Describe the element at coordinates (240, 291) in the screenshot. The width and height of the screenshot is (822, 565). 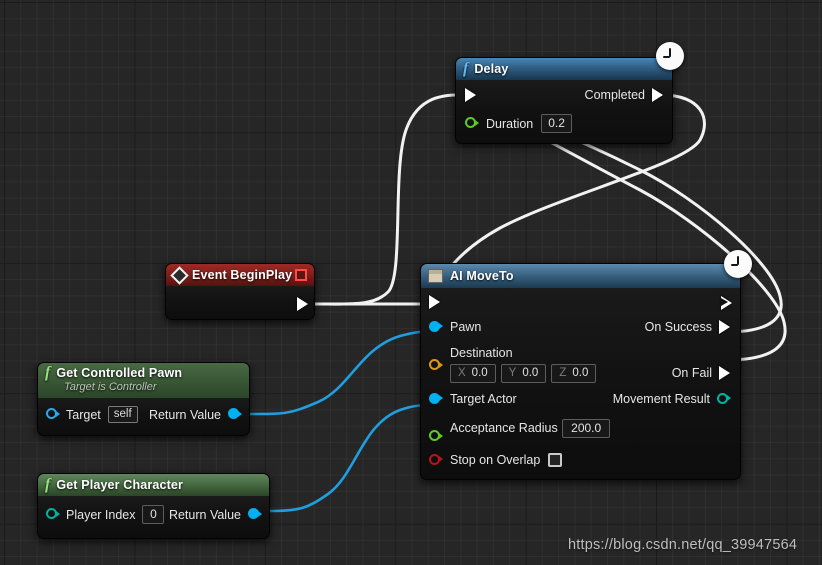
I see `node-event-begin-play: Event BeginPlay` at that location.